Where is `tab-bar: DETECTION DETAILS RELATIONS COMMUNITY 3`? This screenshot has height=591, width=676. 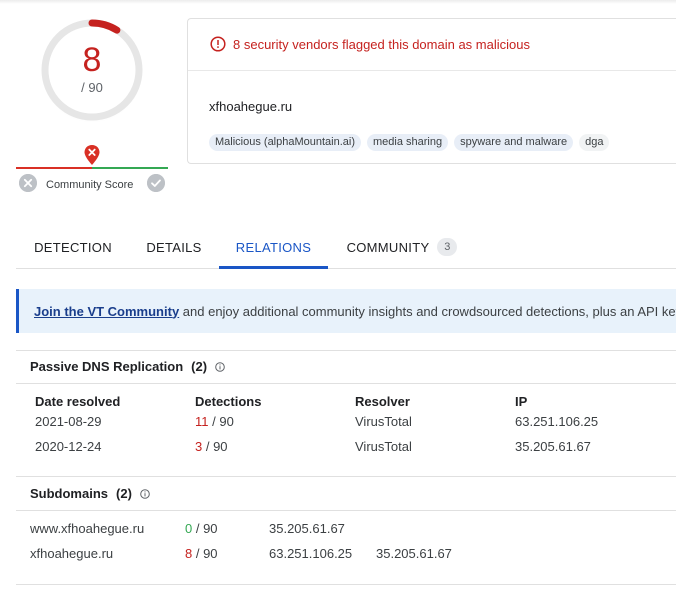
tab-bar: DETECTION DETAILS RELATIONS COMMUNITY 3 is located at coordinates (346, 247).